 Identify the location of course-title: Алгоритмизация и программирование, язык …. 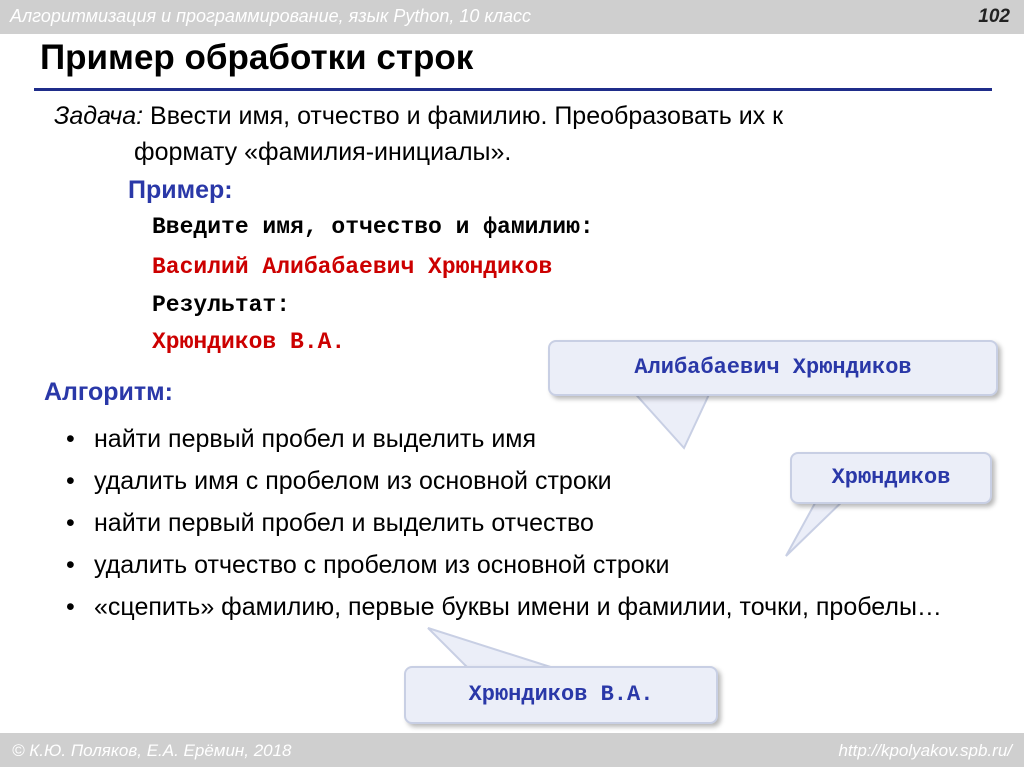
(271, 16).